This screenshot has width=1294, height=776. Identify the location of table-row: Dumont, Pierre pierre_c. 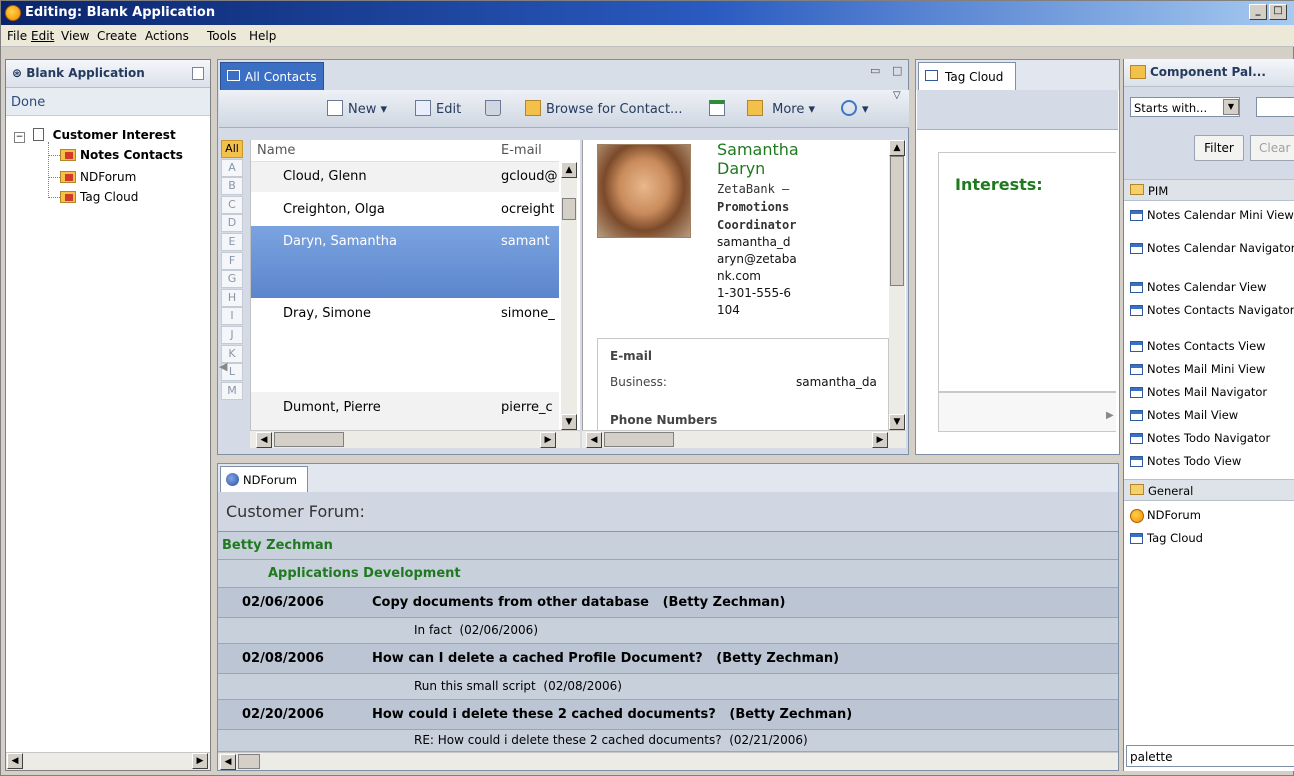
(405, 411).